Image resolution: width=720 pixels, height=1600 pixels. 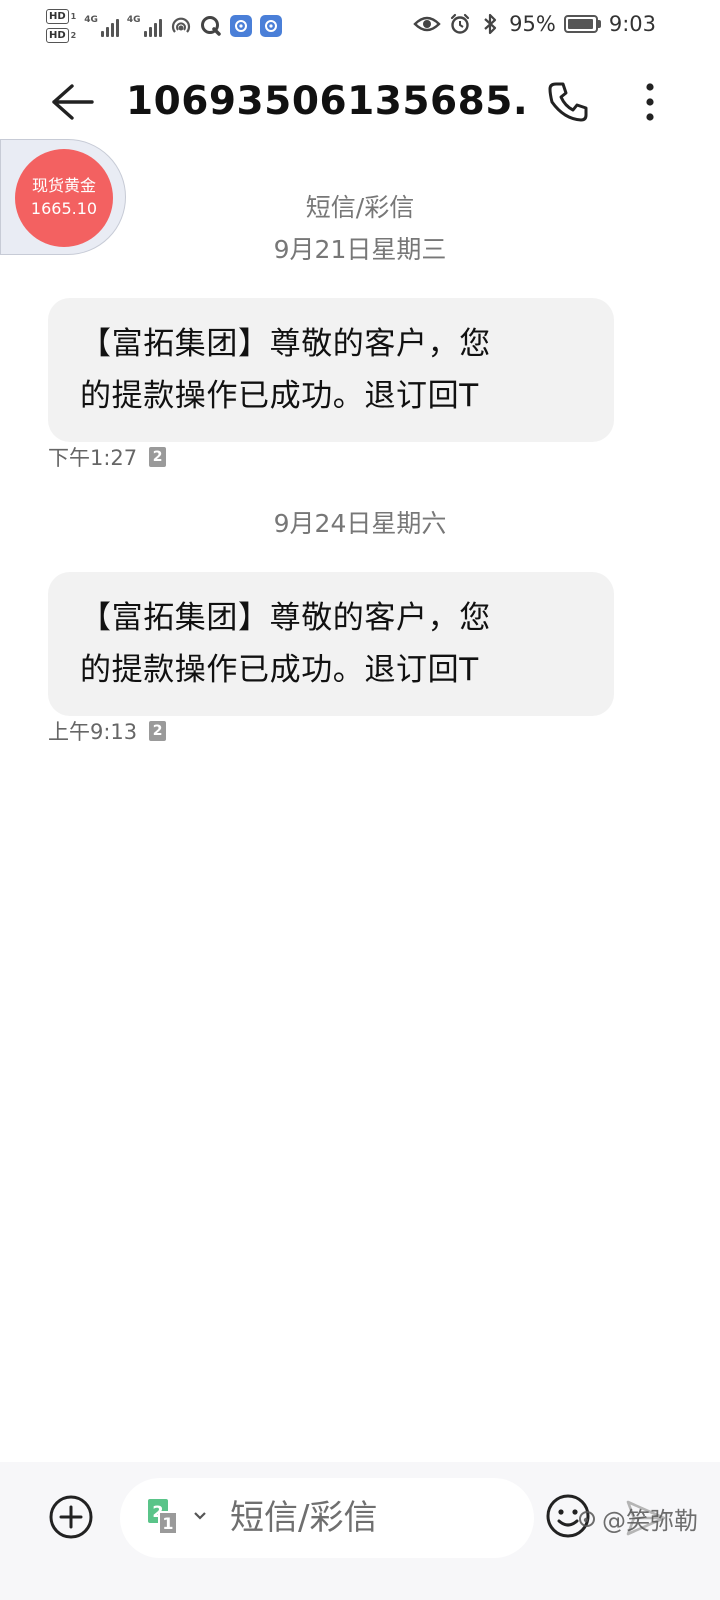 What do you see at coordinates (73, 16) in the screenshot?
I see `hd-sim-number: 1` at bounding box center [73, 16].